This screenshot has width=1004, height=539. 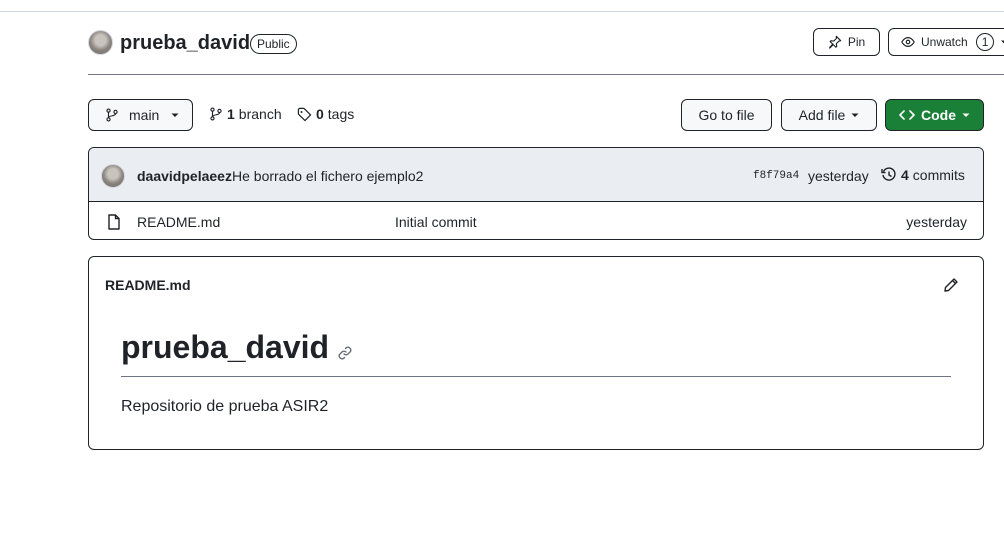 I want to click on readme-filename: README.md, so click(x=148, y=285).